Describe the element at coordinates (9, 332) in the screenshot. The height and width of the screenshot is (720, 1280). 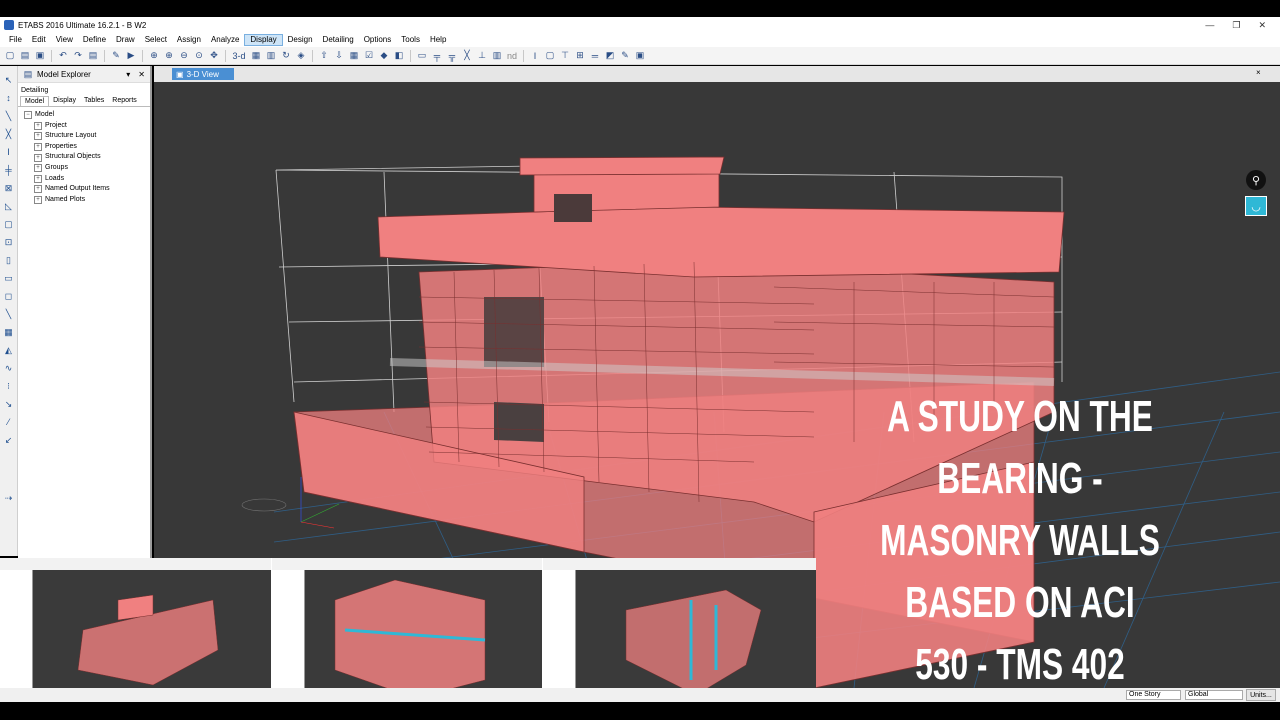
I see `draw-grid-icon: ▦` at that location.